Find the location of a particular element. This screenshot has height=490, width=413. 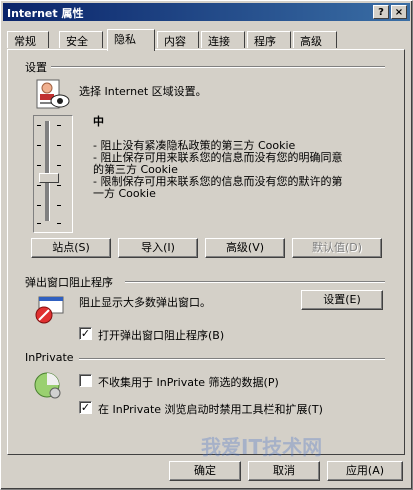

tab-programs: 程序 is located at coordinates (269, 39).